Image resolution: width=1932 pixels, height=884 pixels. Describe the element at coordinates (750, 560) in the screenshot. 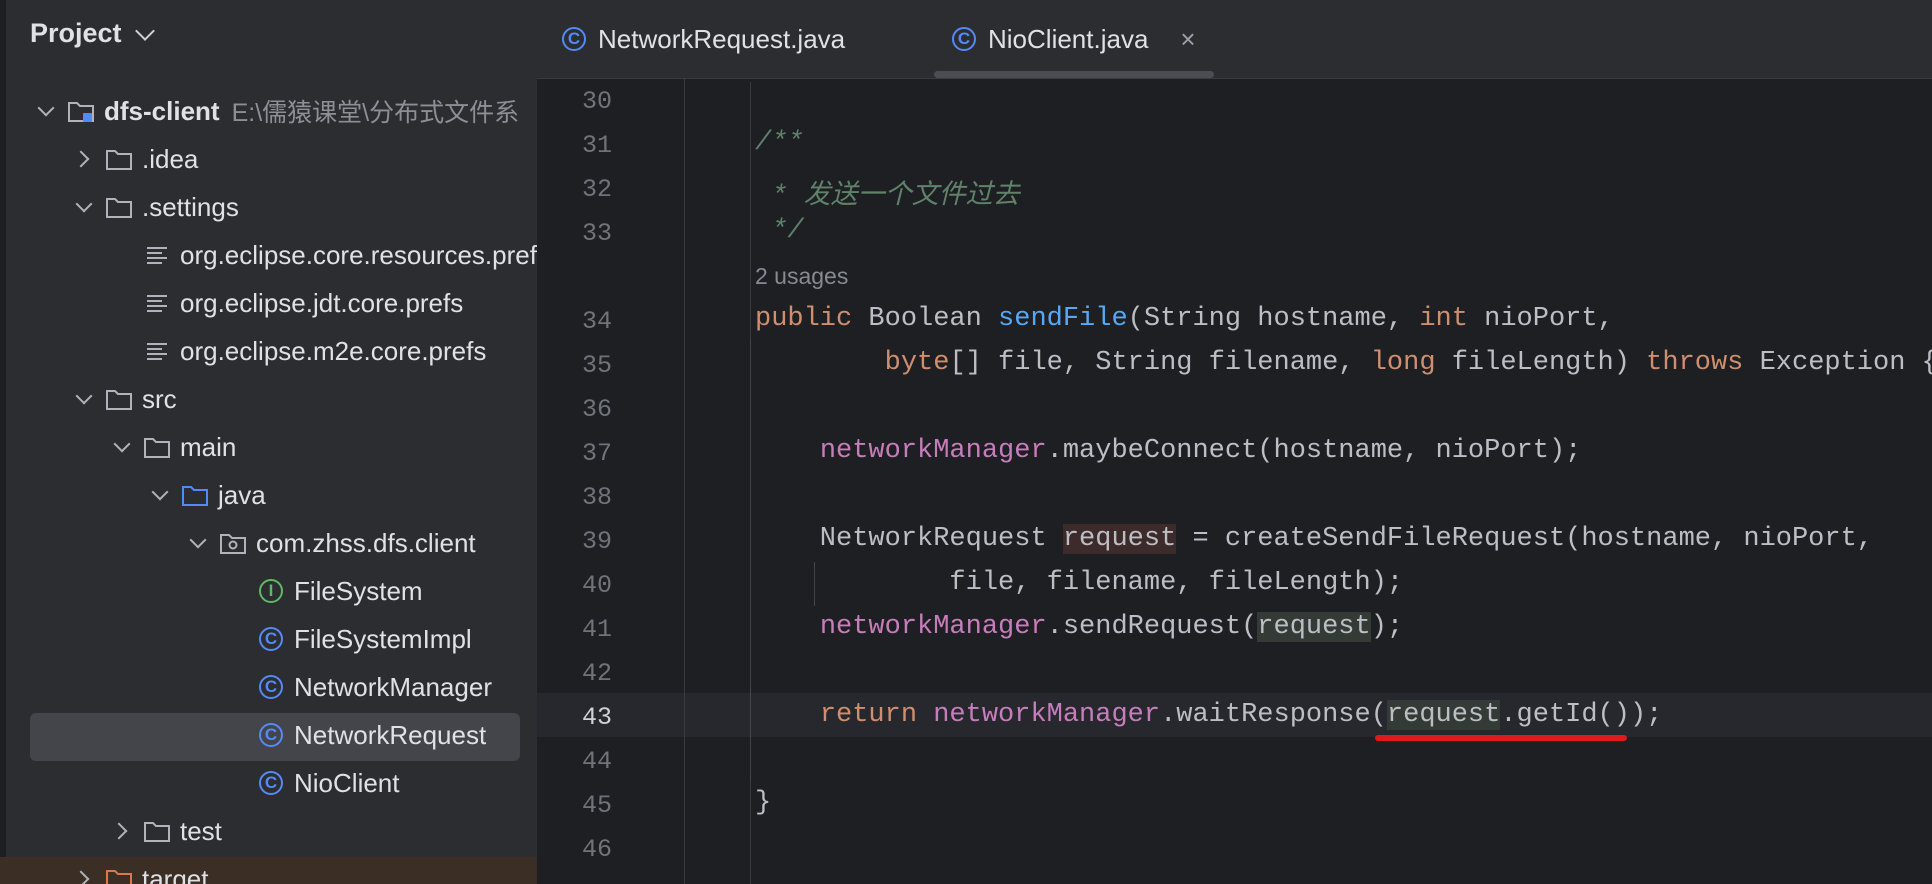

I see `method-scope-guide` at that location.